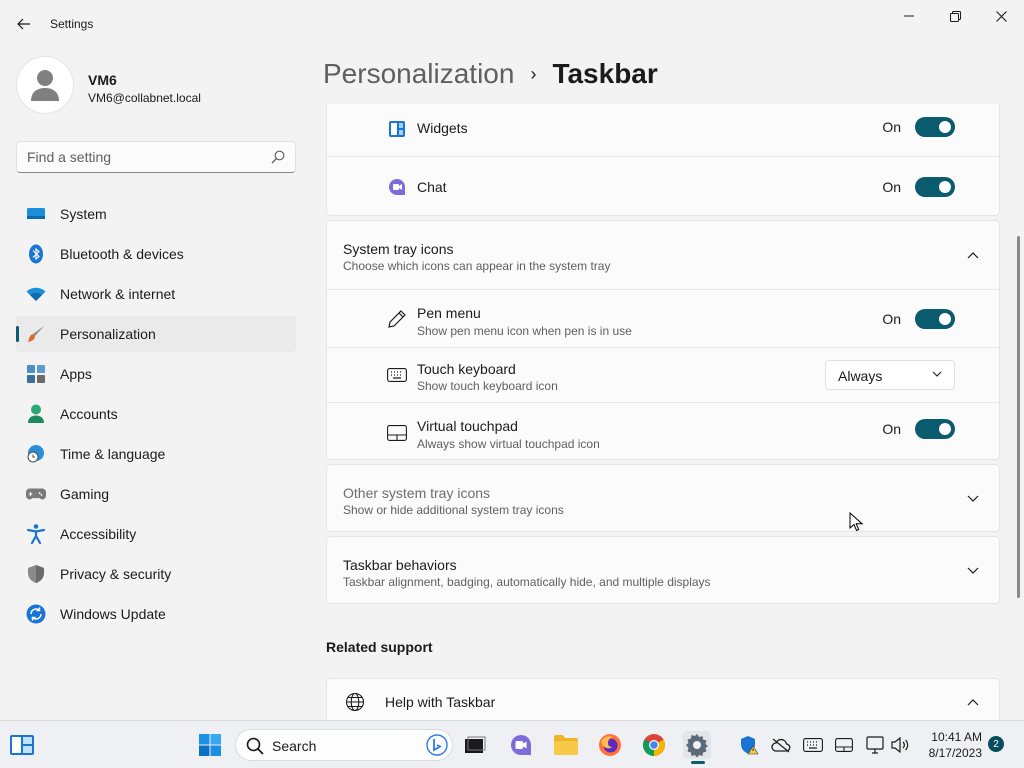 The height and width of the screenshot is (768, 1024). Describe the element at coordinates (900, 745) in the screenshot. I see `volume-tray-icon` at that location.